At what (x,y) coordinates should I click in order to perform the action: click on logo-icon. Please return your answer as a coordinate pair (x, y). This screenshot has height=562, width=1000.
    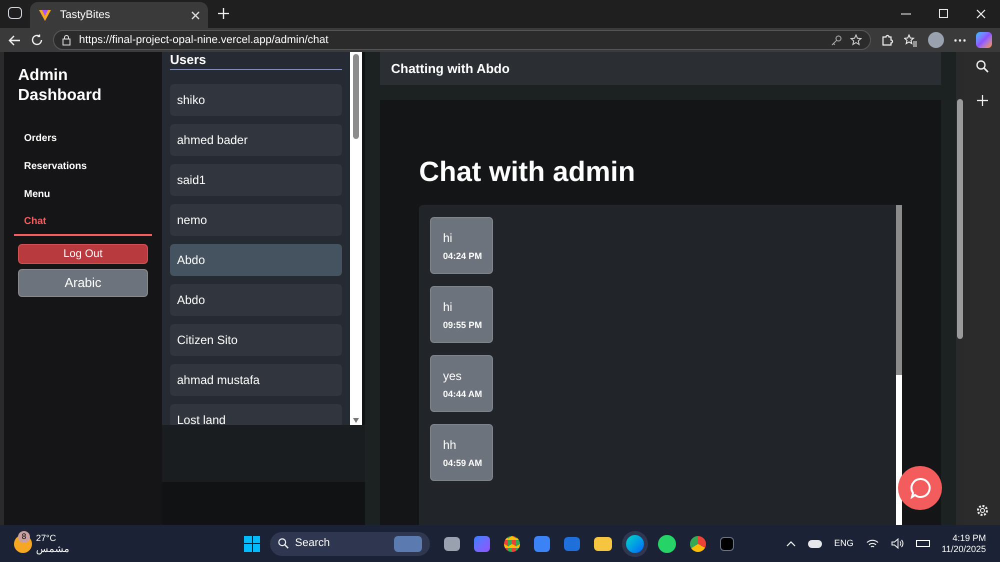
    Looking at the image, I should click on (45, 15).